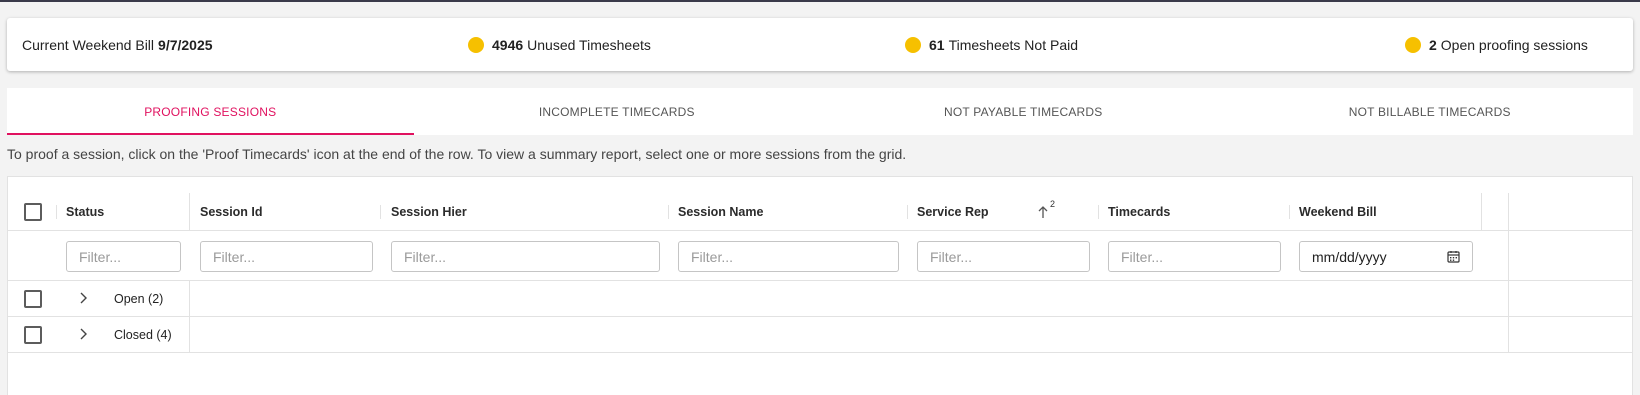 Image resolution: width=1640 pixels, height=395 pixels. What do you see at coordinates (1349, 256) in the screenshot?
I see `date-placeholder: mm/dd/yyyy` at bounding box center [1349, 256].